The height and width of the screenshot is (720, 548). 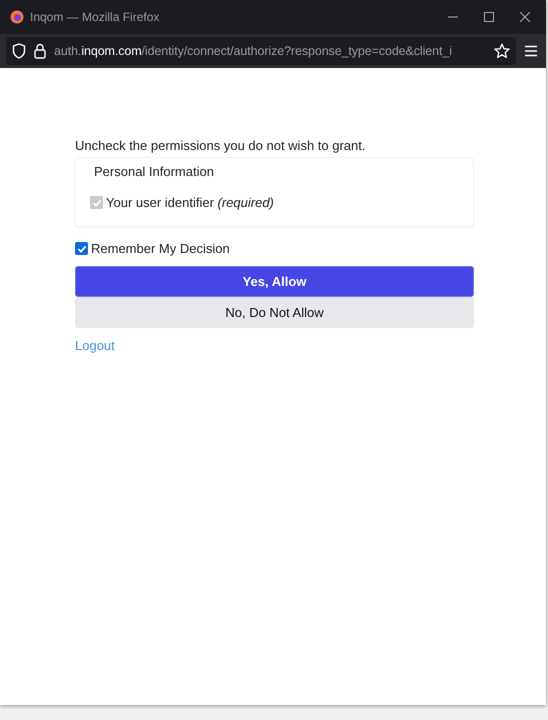 I want to click on address-bar: auth.inqom.com/identity/connect/authorize?response_type=code&client_i, so click(x=261, y=51).